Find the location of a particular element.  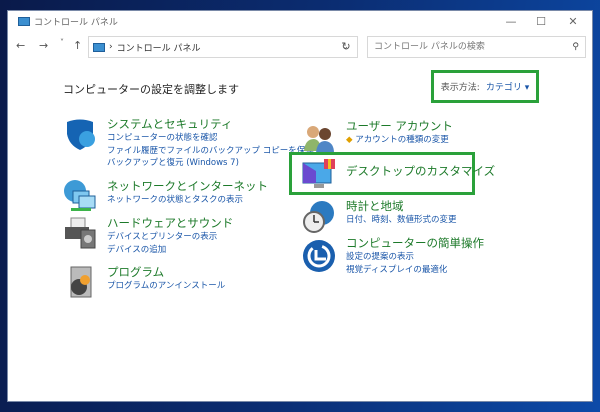

window-title: コントロール パネル is located at coordinates (76, 23).